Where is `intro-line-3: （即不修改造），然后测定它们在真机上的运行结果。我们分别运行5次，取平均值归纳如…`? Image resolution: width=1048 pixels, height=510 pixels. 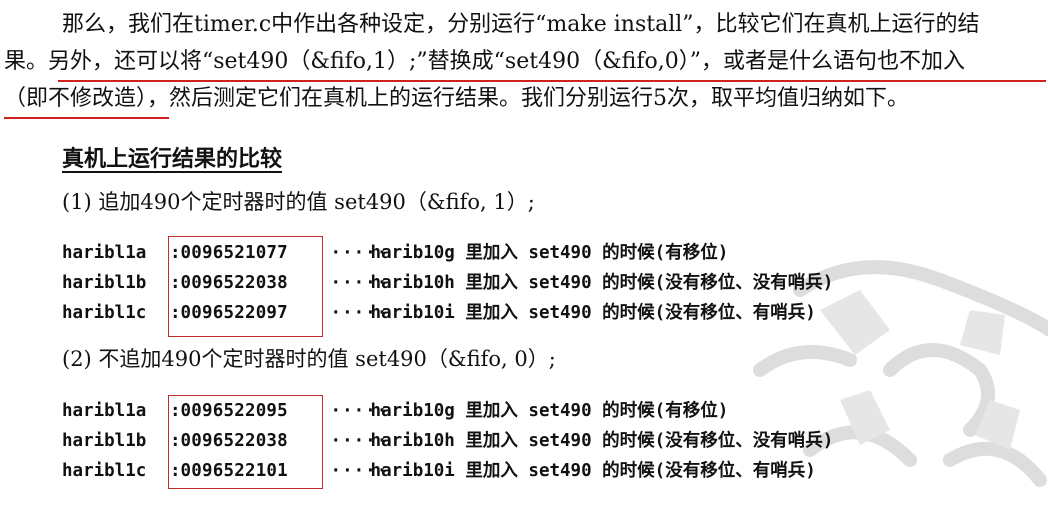
intro-line-3: （即不修改造），然后测定它们在真机上的运行结果。我们分别运行5次，取平均值归纳如… is located at coordinates (457, 98).